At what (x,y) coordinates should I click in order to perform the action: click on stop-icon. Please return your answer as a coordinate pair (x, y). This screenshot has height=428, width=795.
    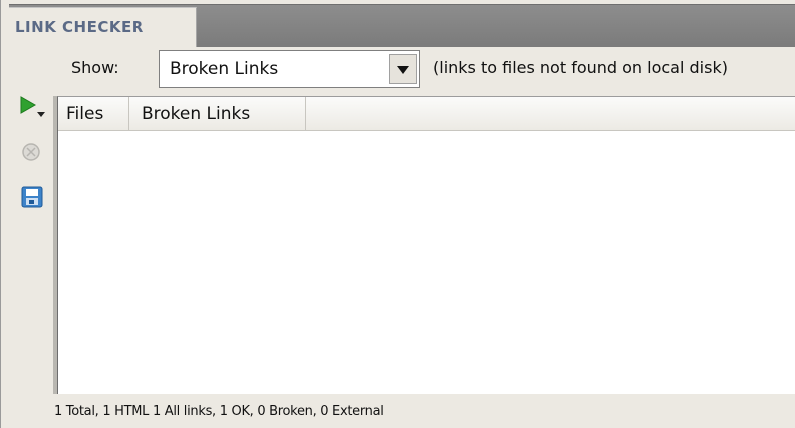
    Looking at the image, I should click on (31, 152).